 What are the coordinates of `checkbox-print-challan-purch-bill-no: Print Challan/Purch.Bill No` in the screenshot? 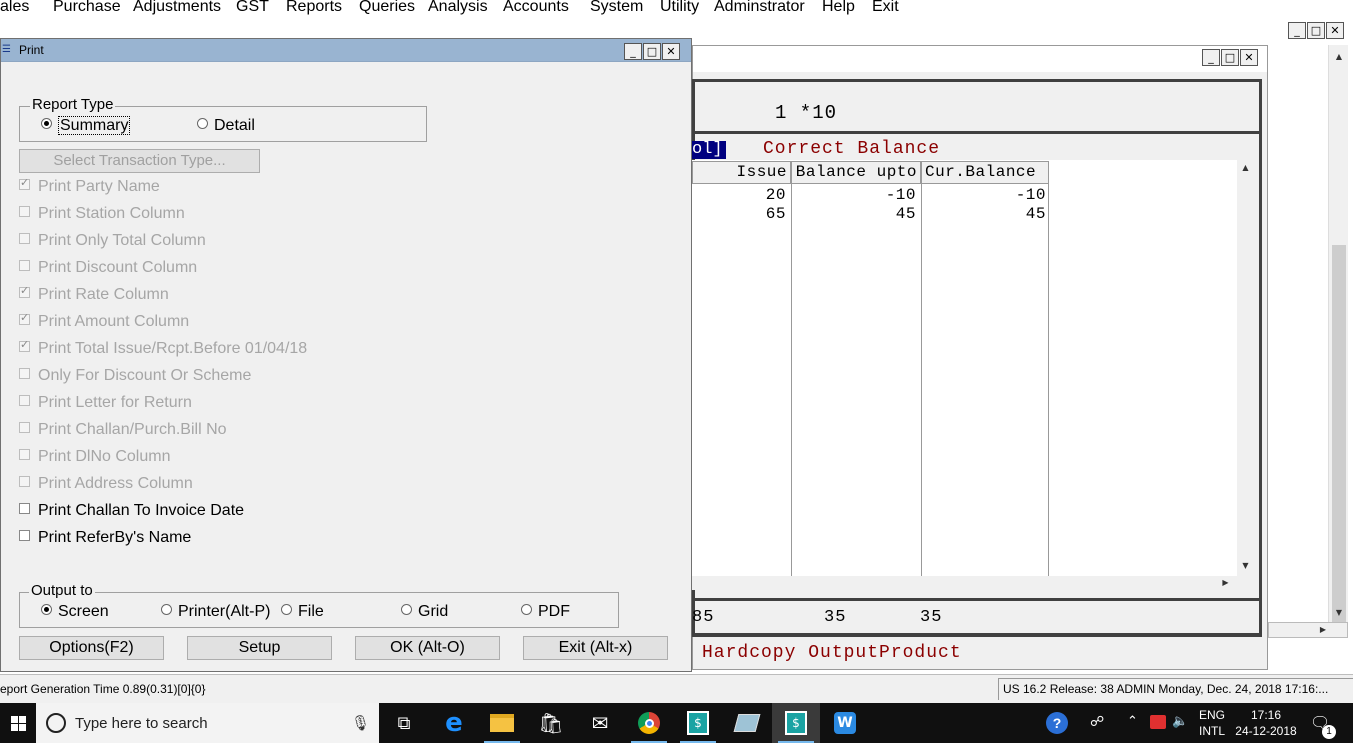 It's located at (123, 430).